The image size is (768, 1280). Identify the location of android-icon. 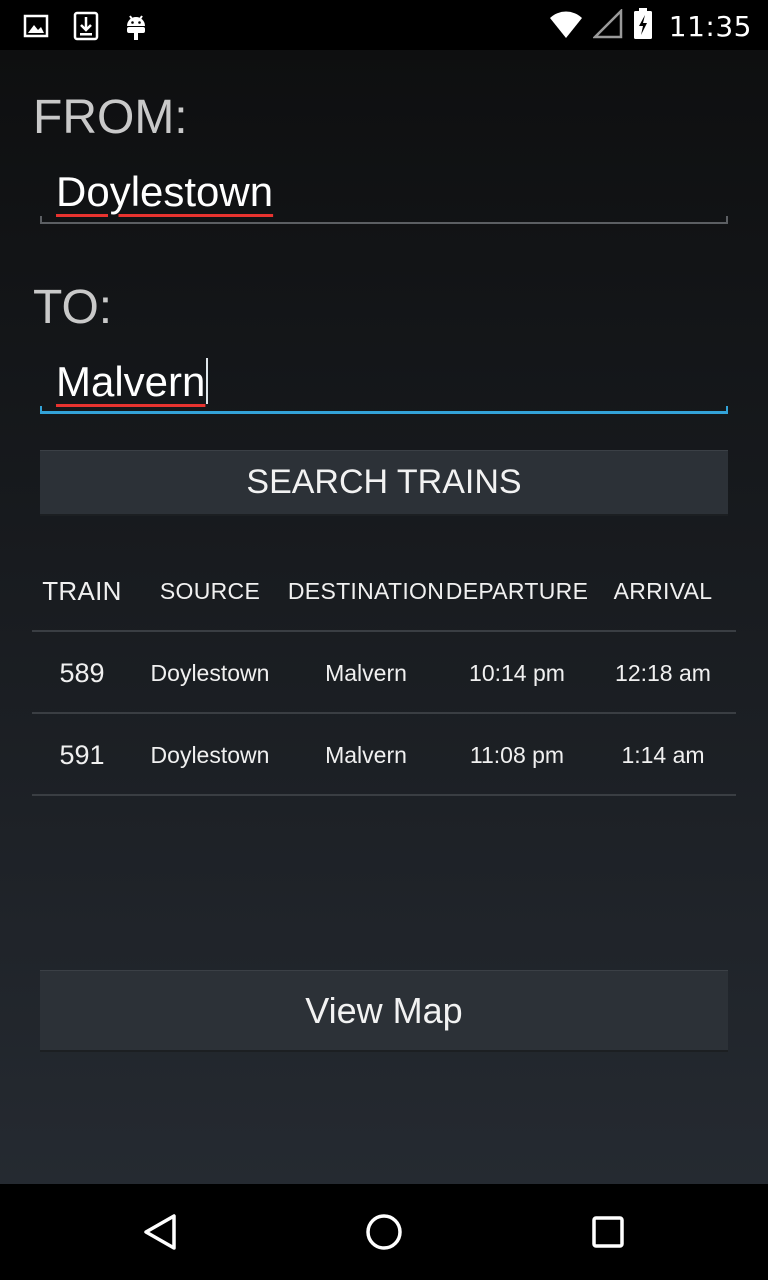
(136, 26).